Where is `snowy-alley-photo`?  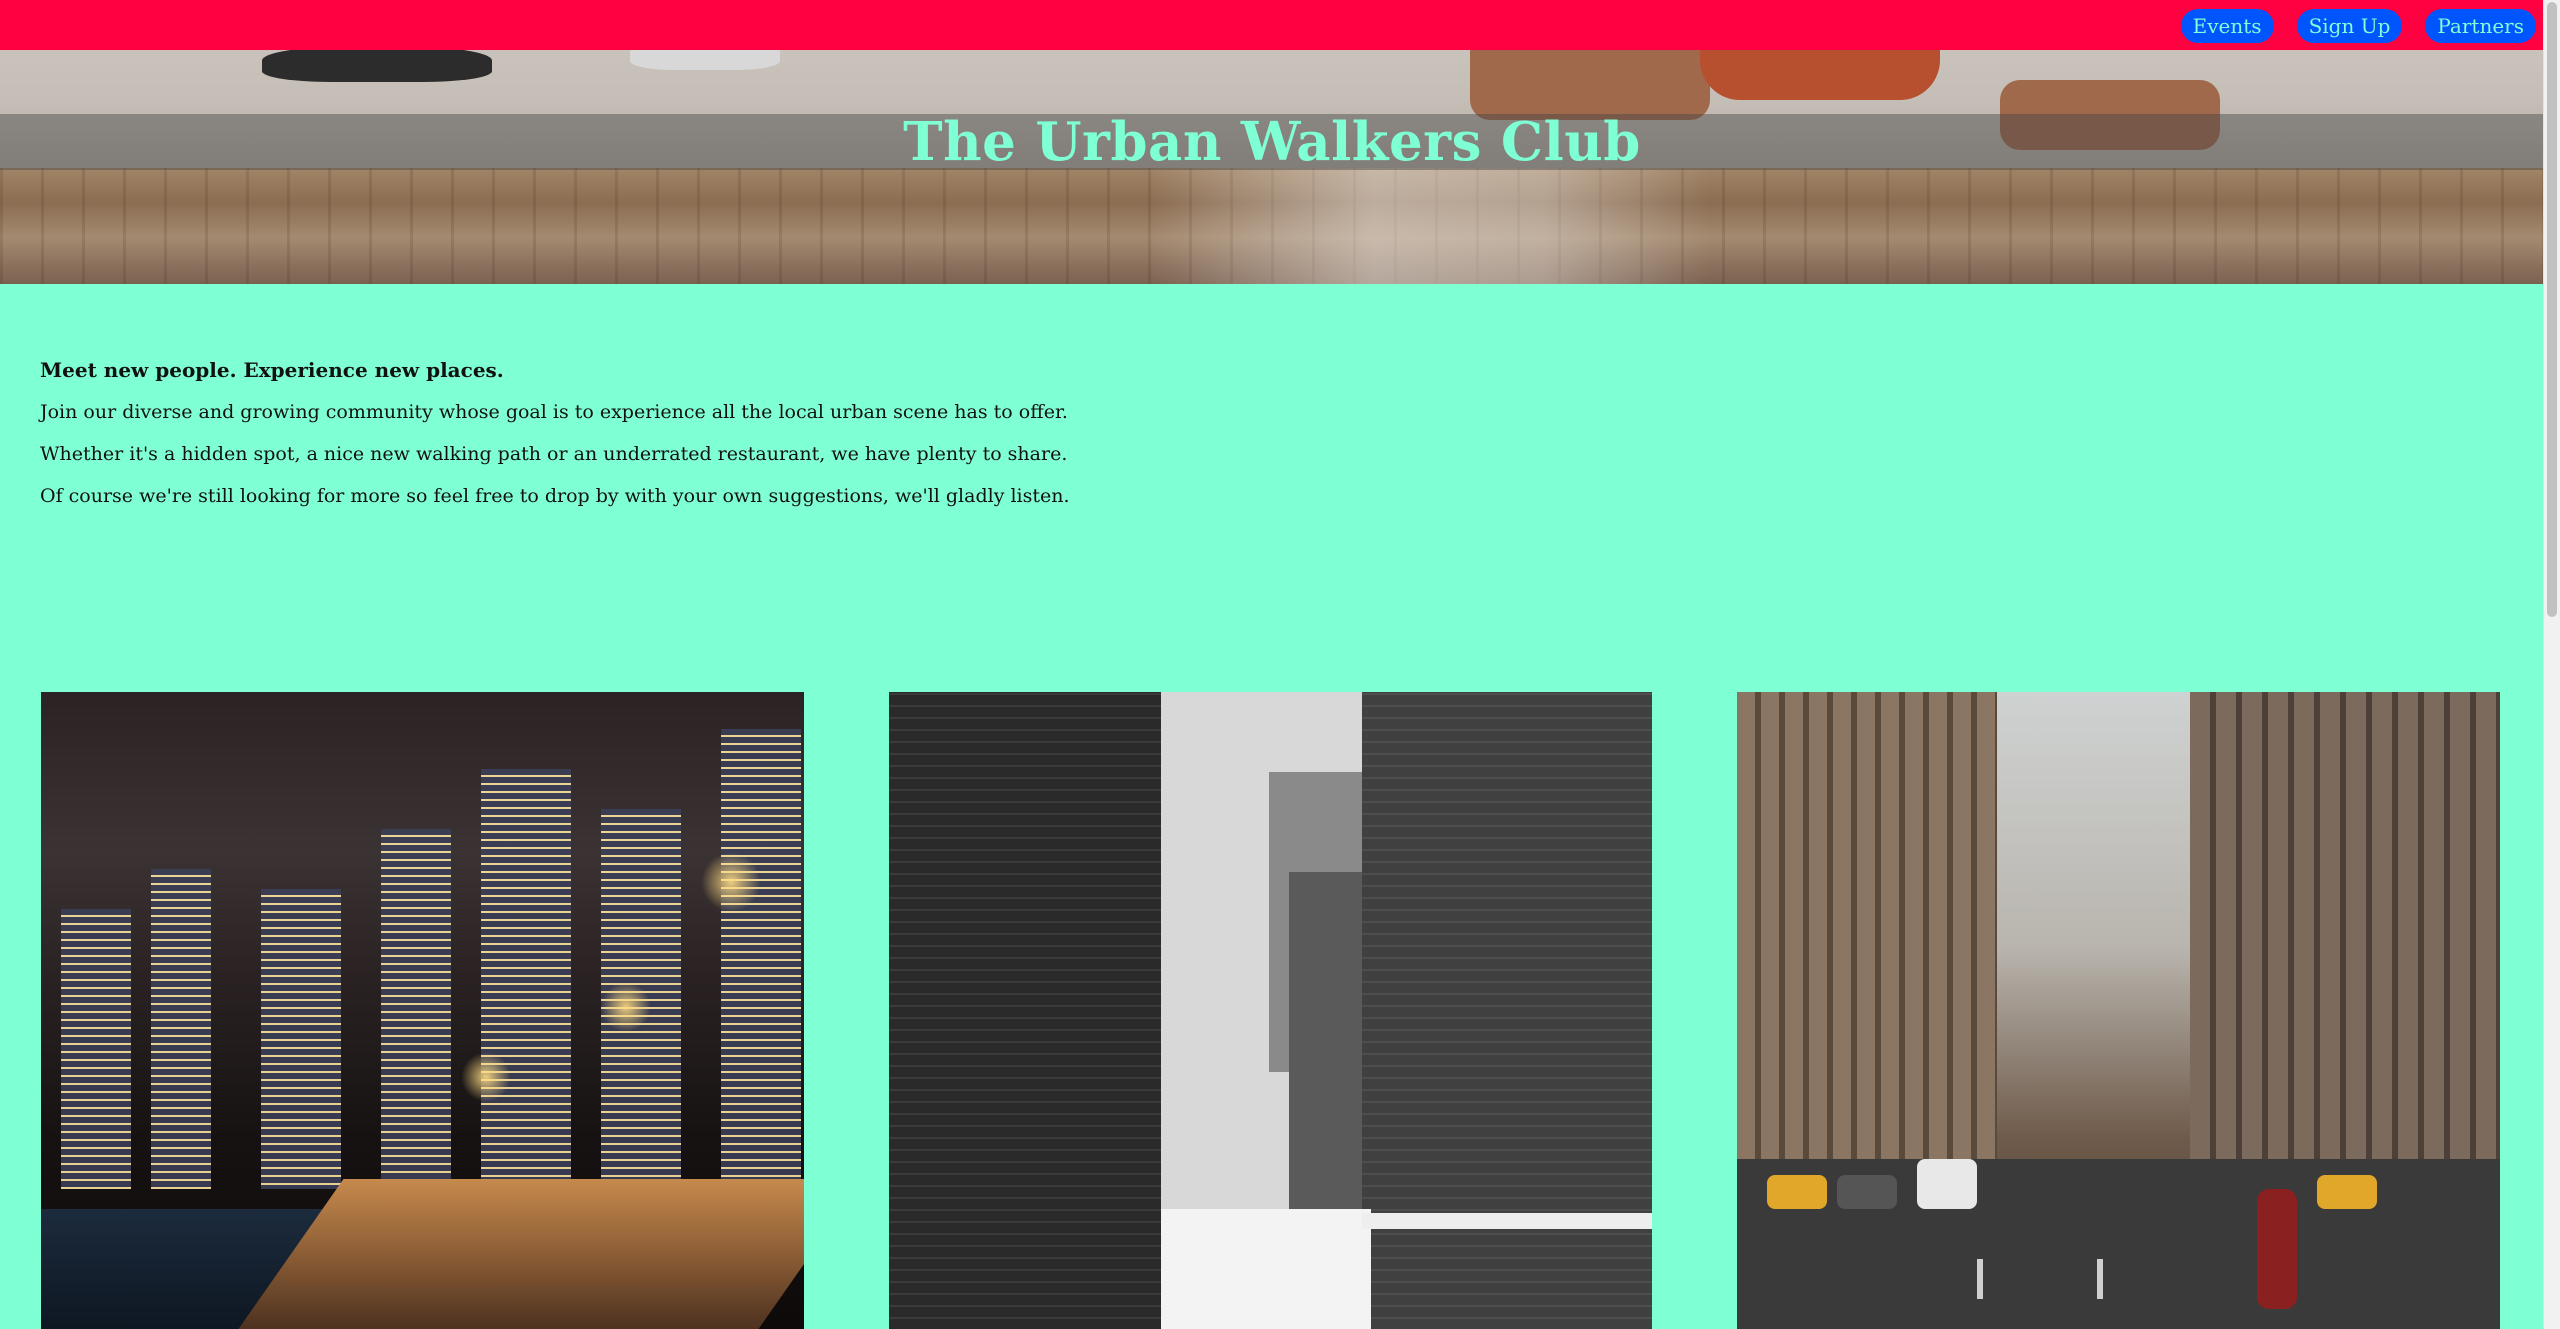 snowy-alley-photo is located at coordinates (1270, 1010).